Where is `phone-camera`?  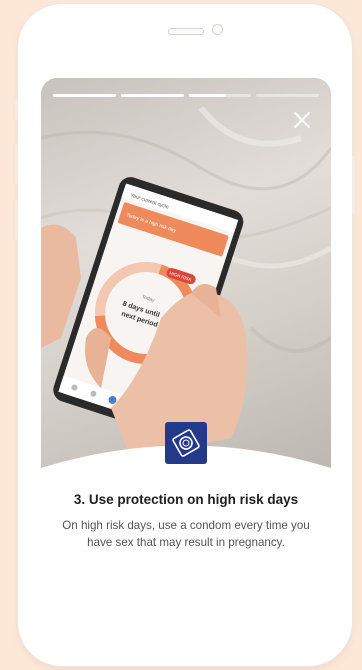
phone-camera is located at coordinates (217, 29).